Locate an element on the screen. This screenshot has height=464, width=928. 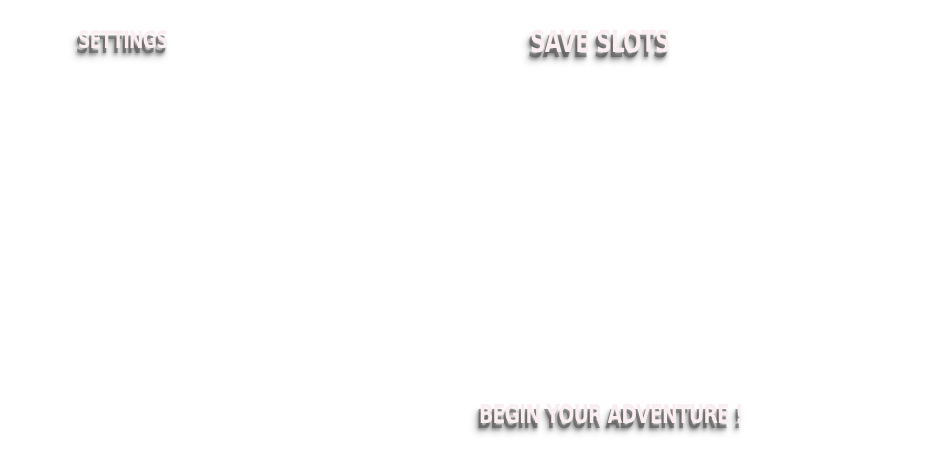
settings-button: SETTINGS is located at coordinates (123, 40).